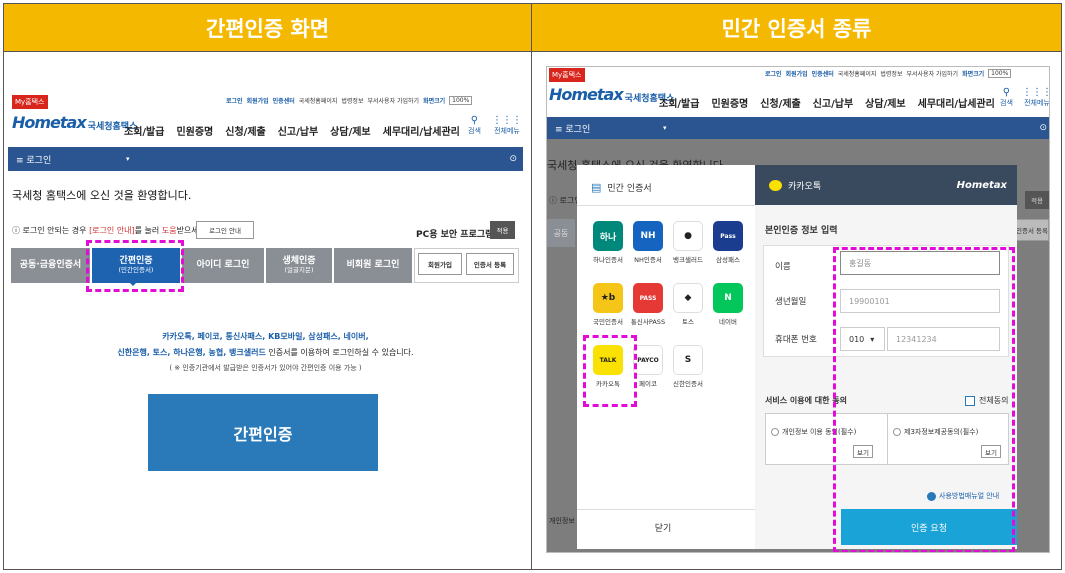 This screenshot has height=573, width=1065. I want to click on cert-app-nh: NH, so click(648, 236).